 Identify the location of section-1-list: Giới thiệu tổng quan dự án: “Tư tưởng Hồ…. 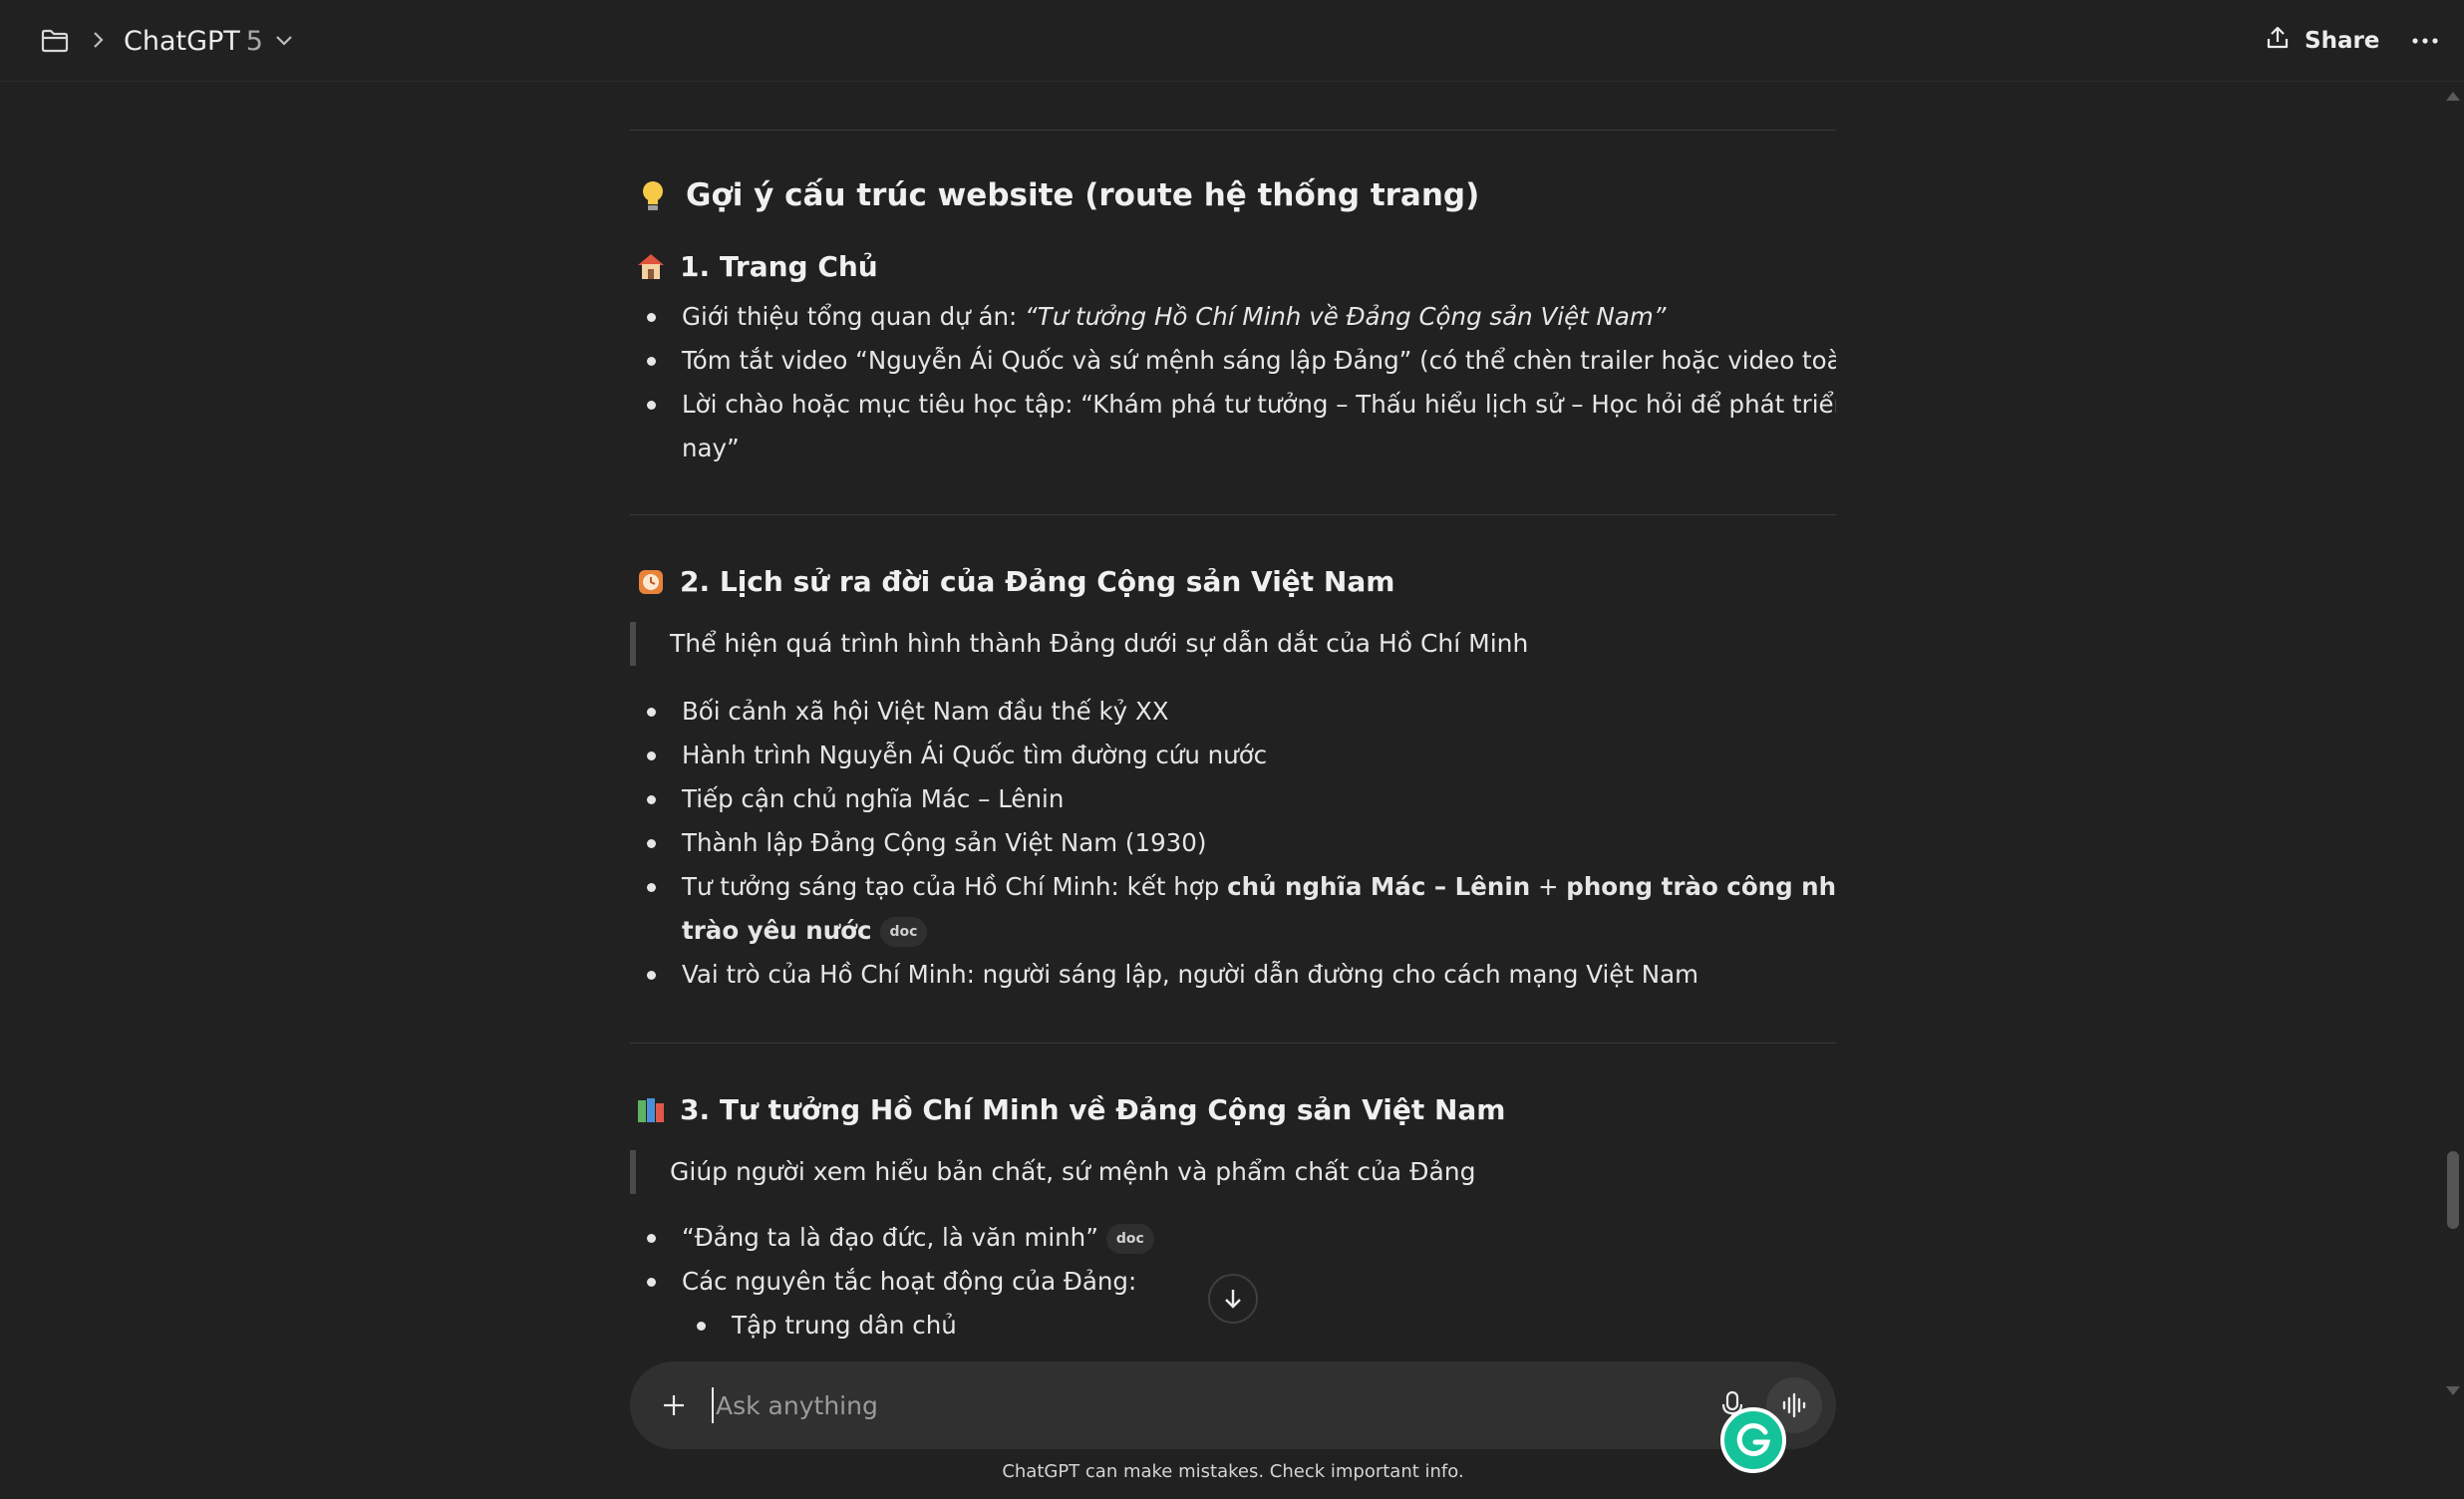
(1233, 361).